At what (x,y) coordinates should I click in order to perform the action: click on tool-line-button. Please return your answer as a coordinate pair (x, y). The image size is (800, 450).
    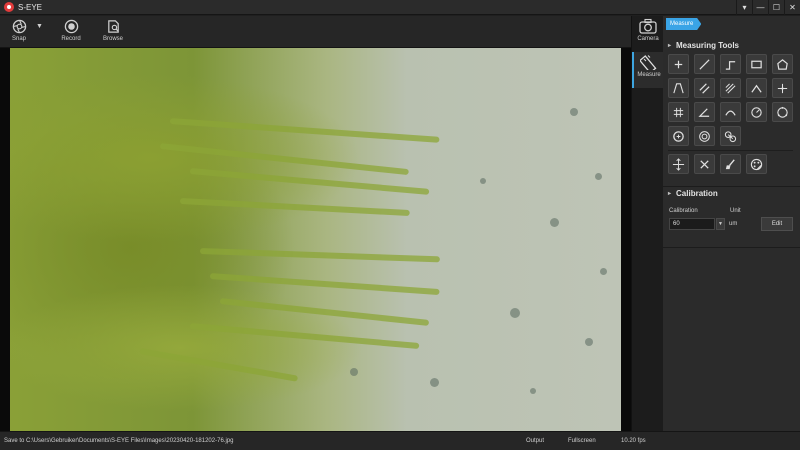
    Looking at the image, I should click on (704, 64).